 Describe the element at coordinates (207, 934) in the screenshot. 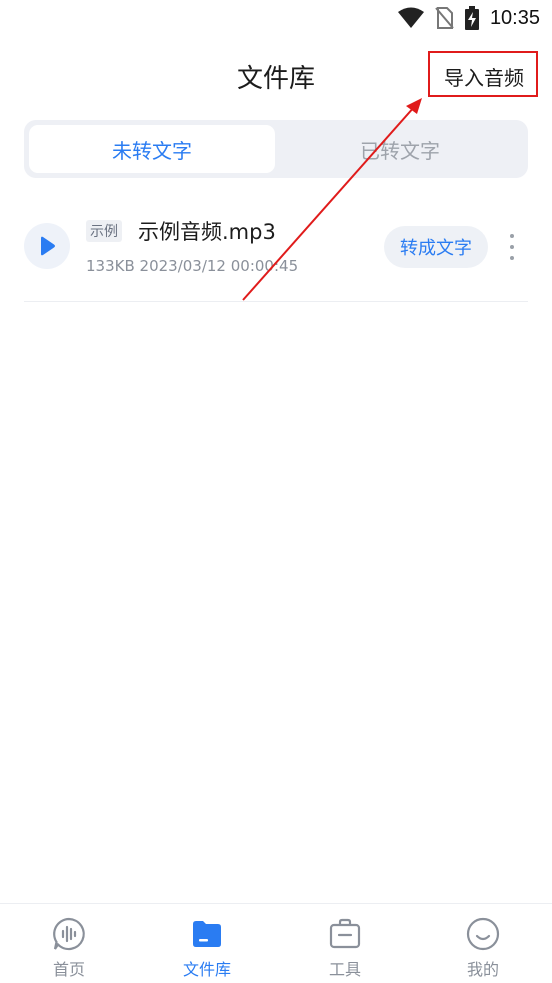

I see `folder-icon` at that location.